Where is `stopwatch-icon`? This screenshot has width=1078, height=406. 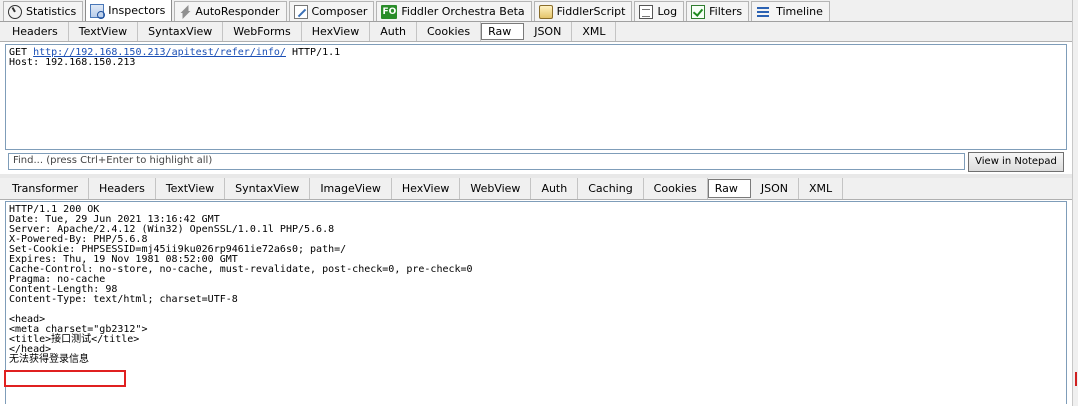 stopwatch-icon is located at coordinates (15, 11).